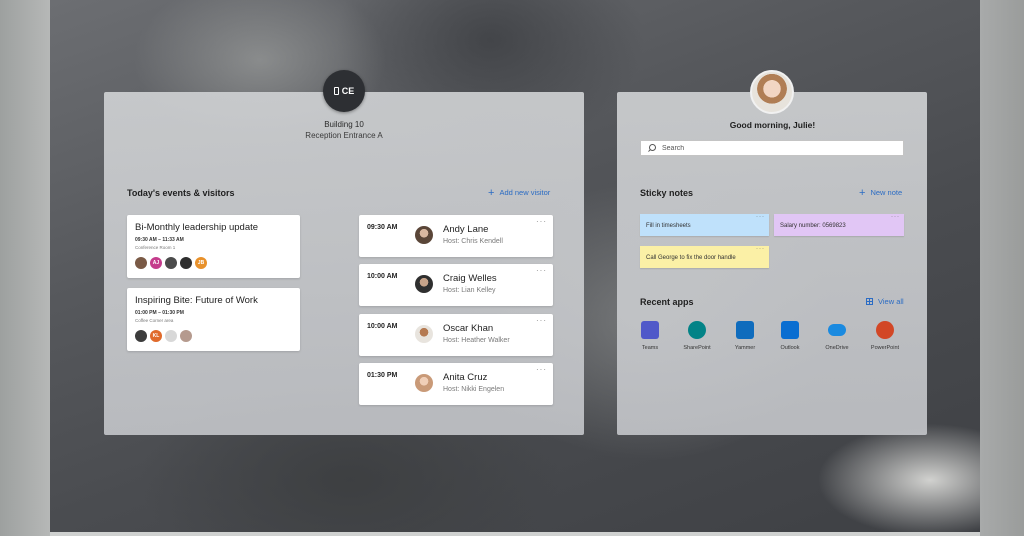  What do you see at coordinates (525, 192) in the screenshot?
I see `add-visitor-label: Add new visitor` at bounding box center [525, 192].